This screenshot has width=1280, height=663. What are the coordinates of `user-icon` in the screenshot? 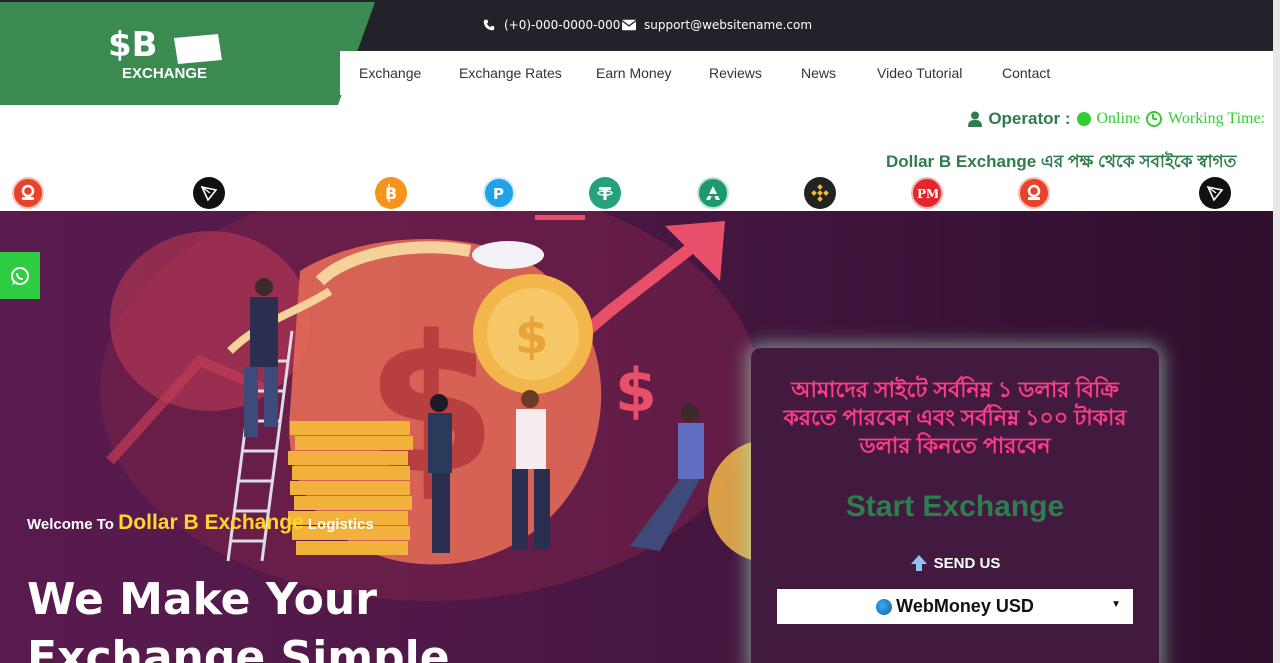 It's located at (975, 119).